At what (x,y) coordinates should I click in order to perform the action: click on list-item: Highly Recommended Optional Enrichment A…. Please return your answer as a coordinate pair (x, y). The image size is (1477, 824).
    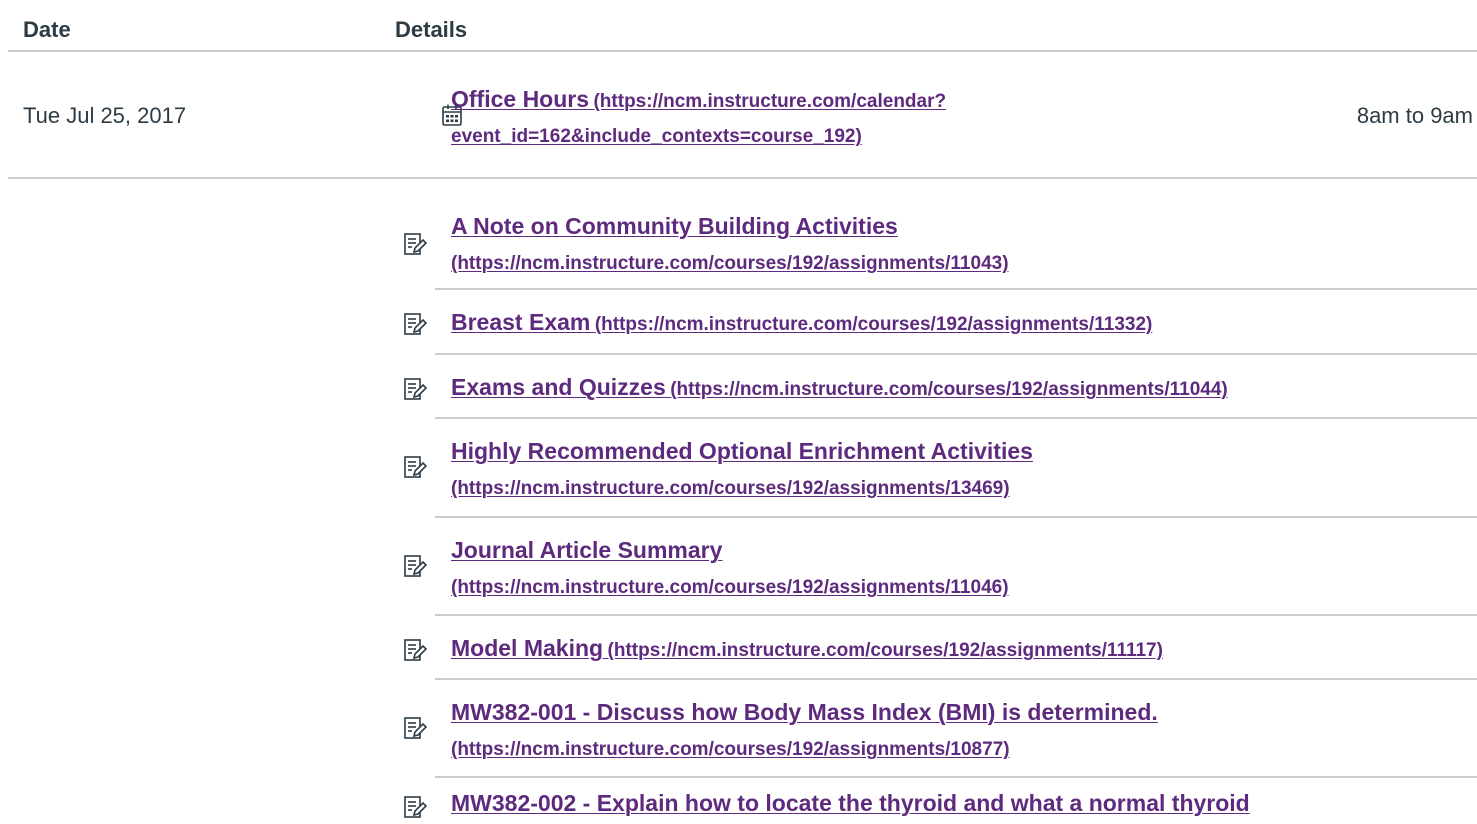
    Looking at the image, I should click on (940, 468).